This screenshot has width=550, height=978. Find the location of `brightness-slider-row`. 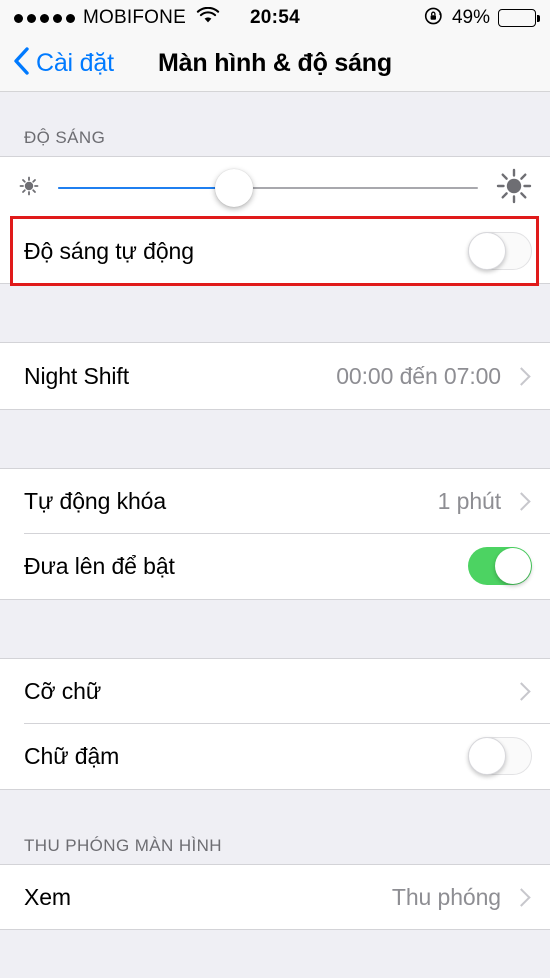

brightness-slider-row is located at coordinates (275, 188).